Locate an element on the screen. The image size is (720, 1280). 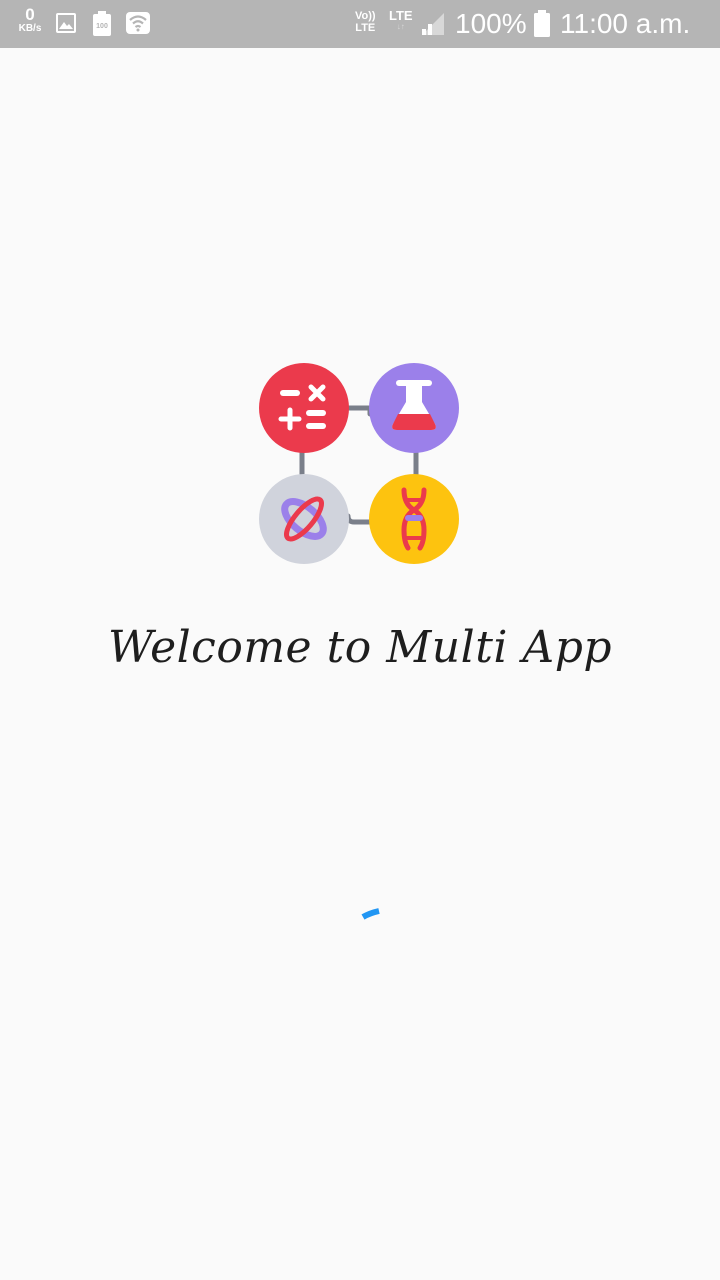
wifi-icon is located at coordinates (138, 23).